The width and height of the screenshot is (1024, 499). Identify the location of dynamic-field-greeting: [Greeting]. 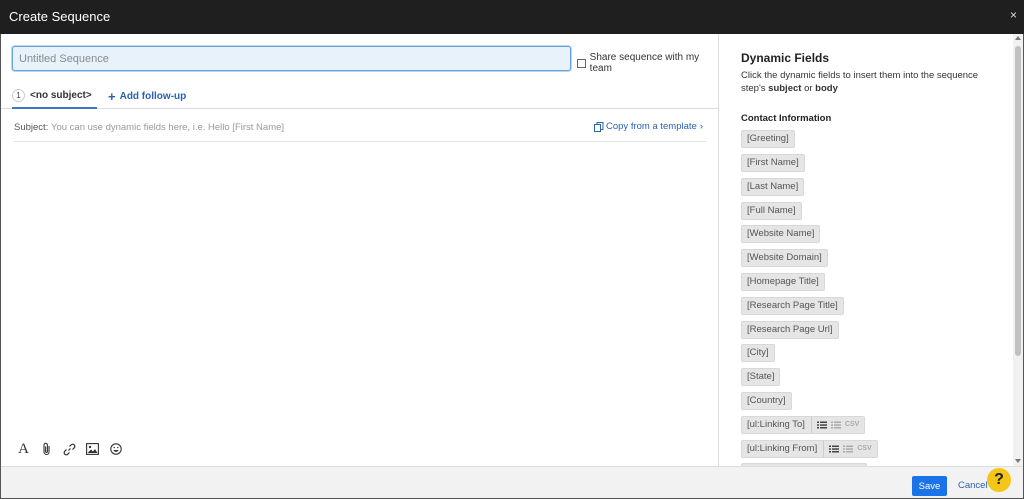
(768, 139).